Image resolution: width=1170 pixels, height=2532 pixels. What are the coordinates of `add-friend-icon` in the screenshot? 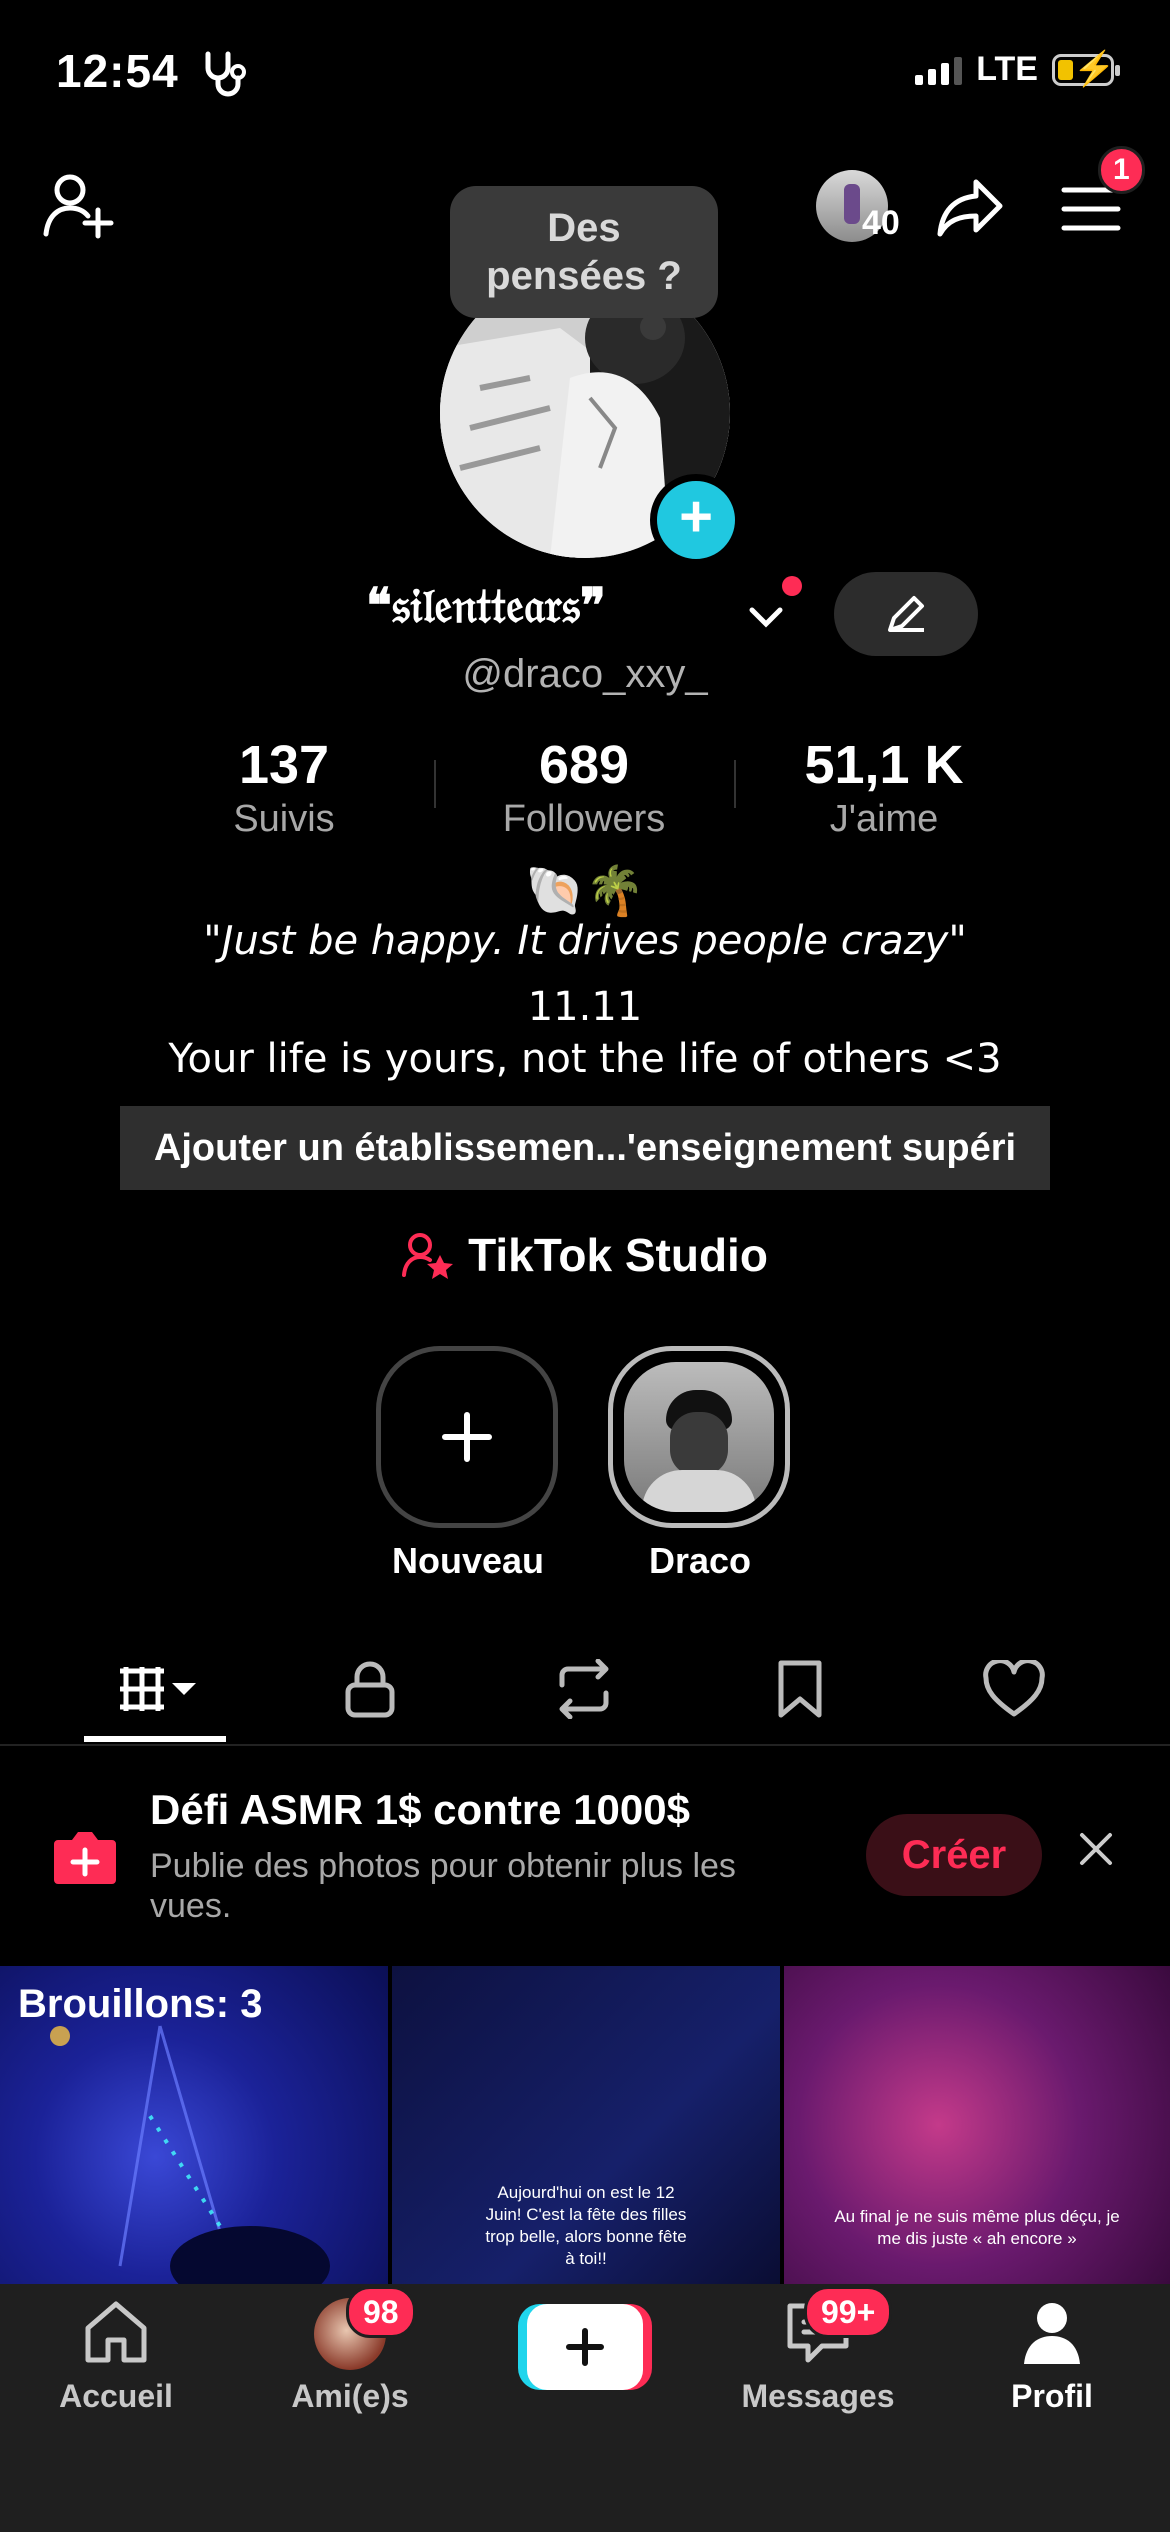 It's located at (79, 207).